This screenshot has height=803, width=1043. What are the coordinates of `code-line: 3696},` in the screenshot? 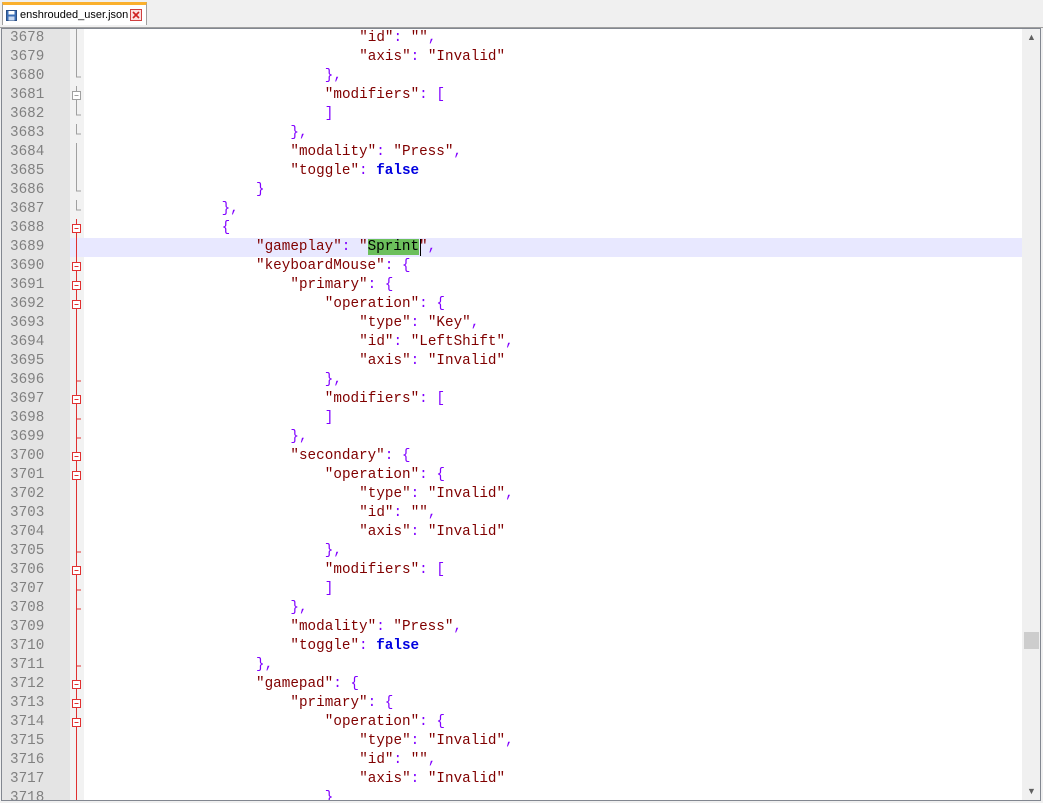 It's located at (512, 380).